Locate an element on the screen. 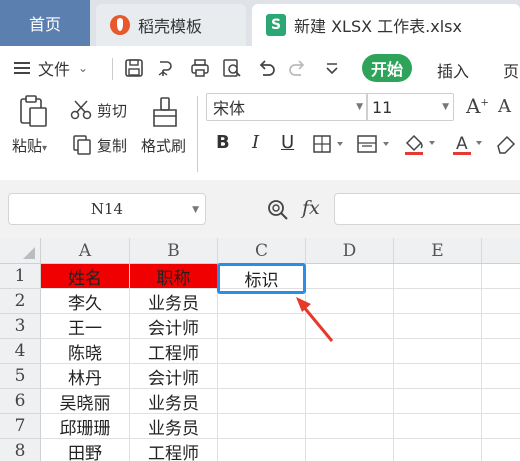 This screenshot has width=520, height=461. undo-icon is located at coordinates (266, 68).